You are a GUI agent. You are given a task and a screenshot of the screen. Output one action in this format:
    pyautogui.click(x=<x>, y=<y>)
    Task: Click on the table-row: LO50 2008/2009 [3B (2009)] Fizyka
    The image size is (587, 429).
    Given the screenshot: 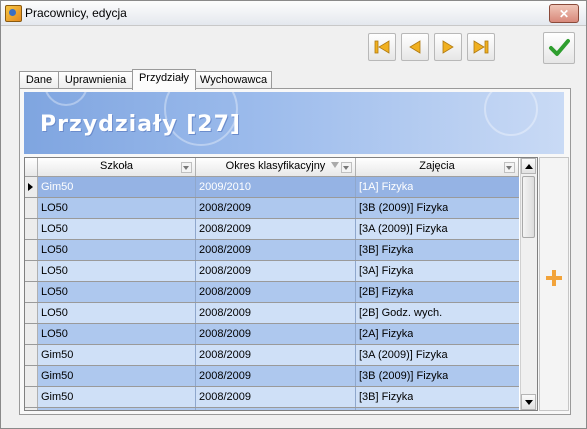 What is the action you would take?
    pyautogui.click(x=272, y=208)
    